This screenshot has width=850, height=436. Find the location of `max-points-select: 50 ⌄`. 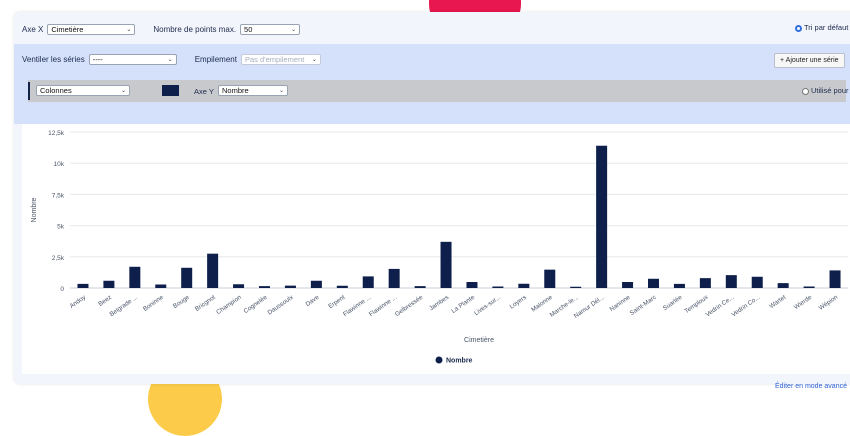

max-points-select: 50 ⌄ is located at coordinates (270, 29).